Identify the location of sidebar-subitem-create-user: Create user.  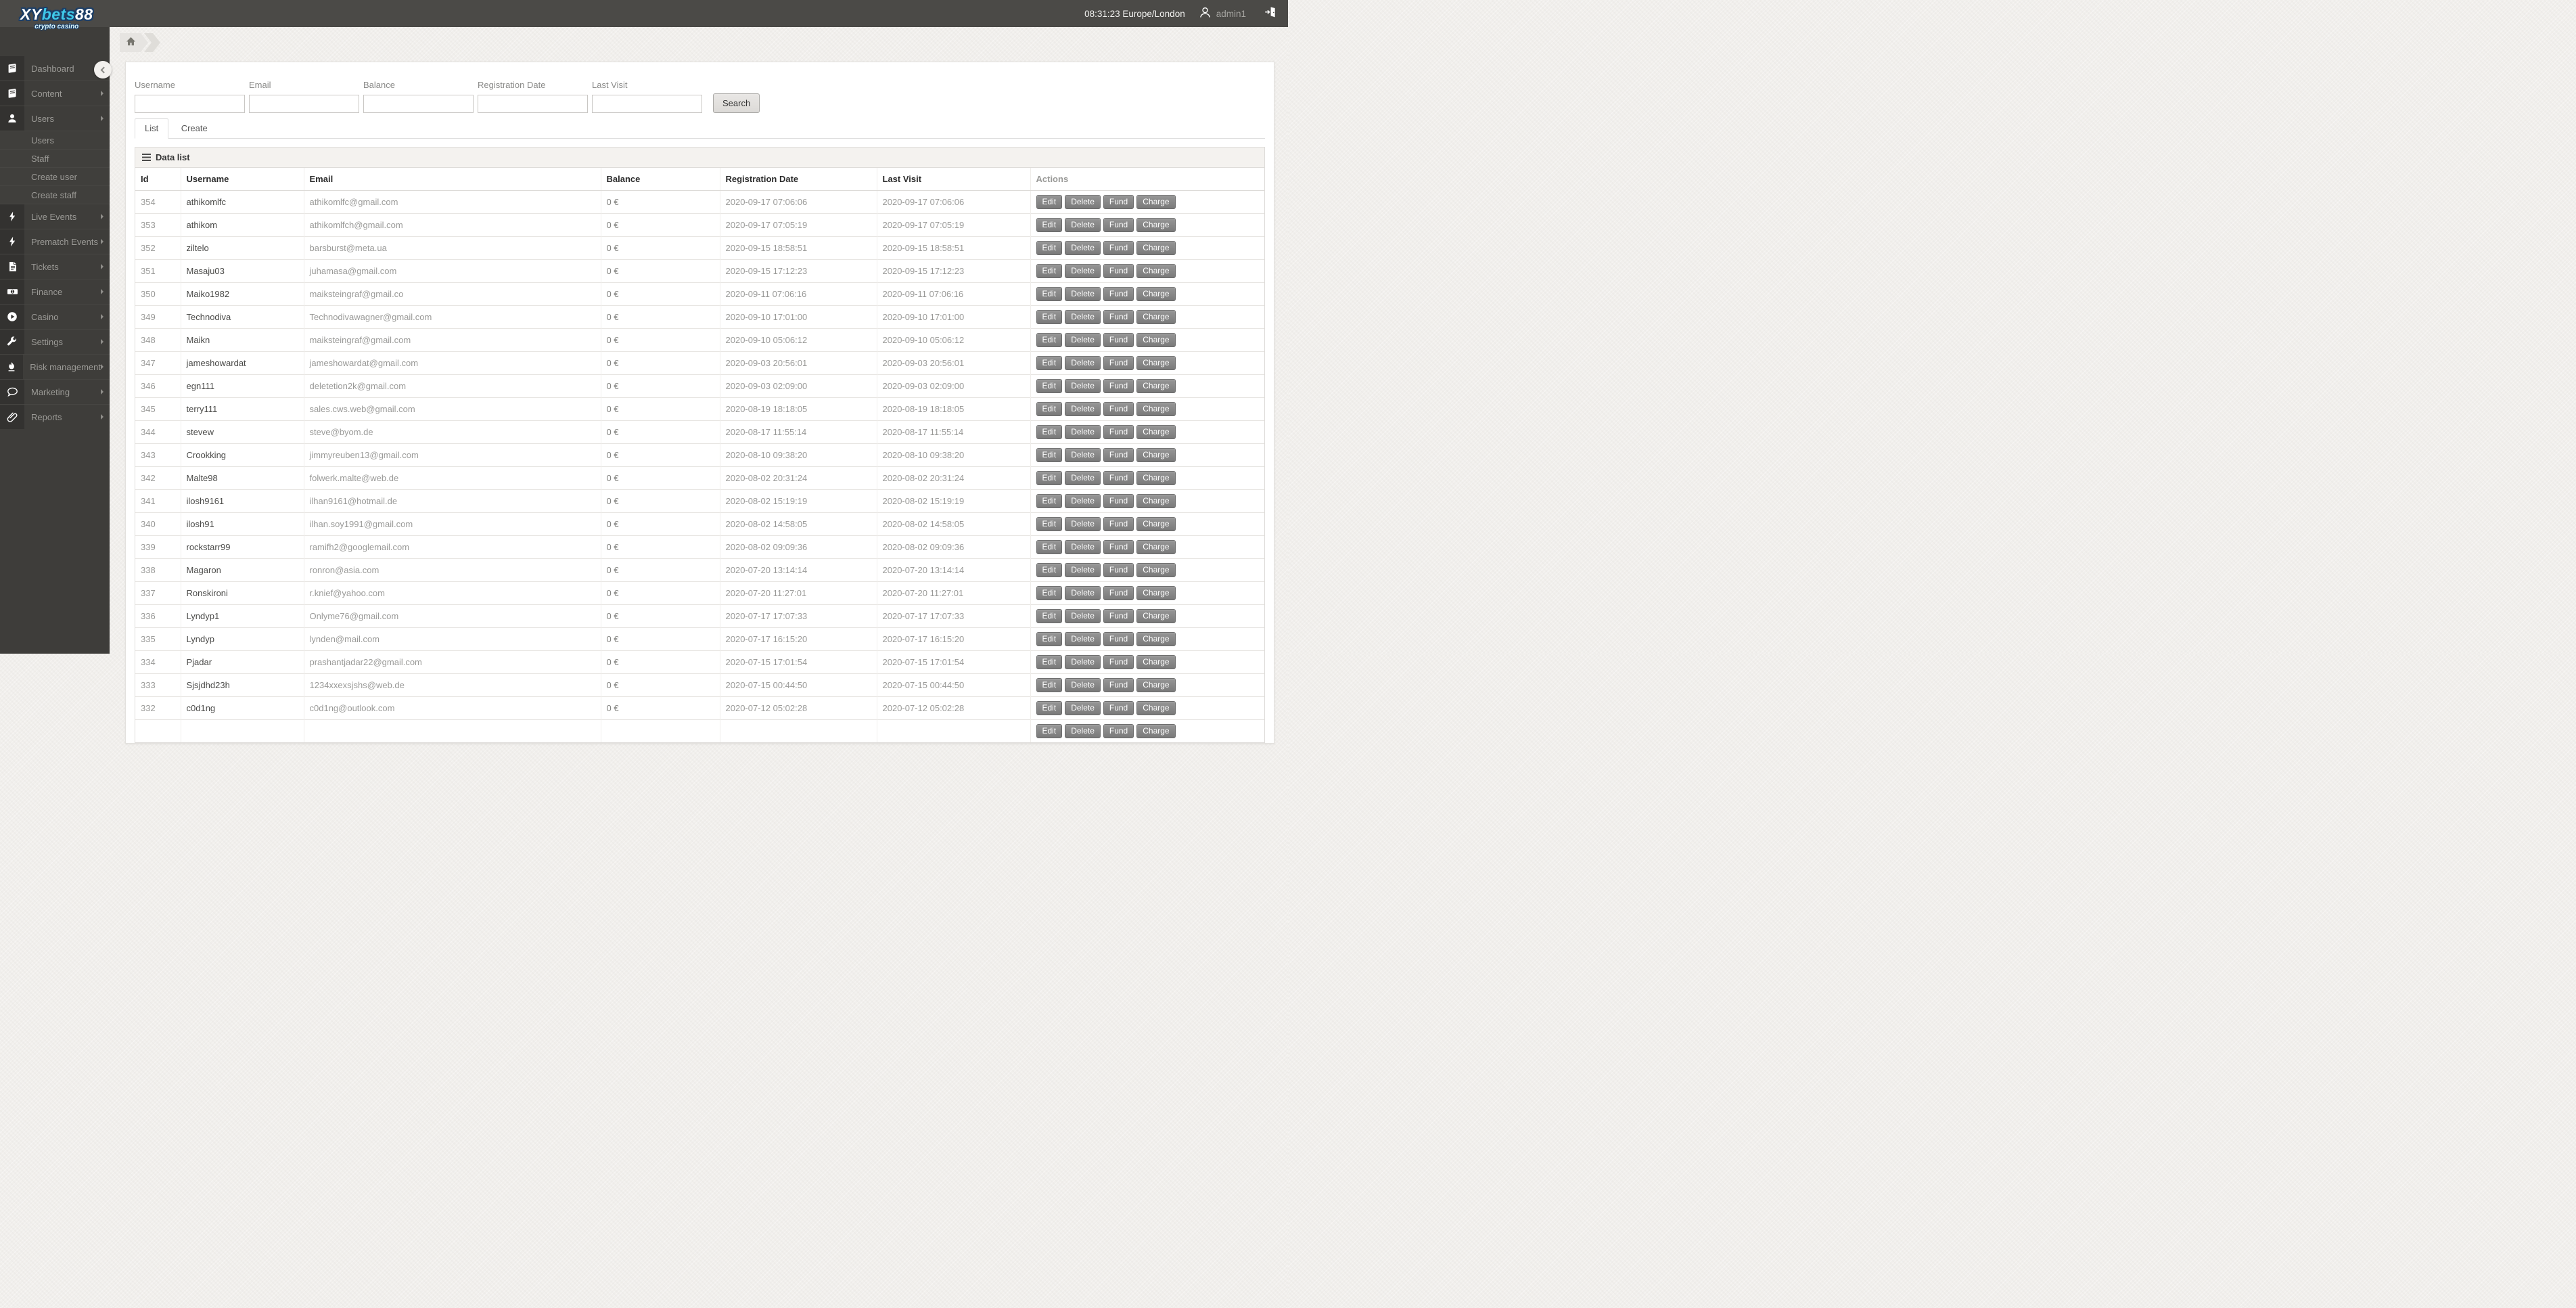
(55, 176).